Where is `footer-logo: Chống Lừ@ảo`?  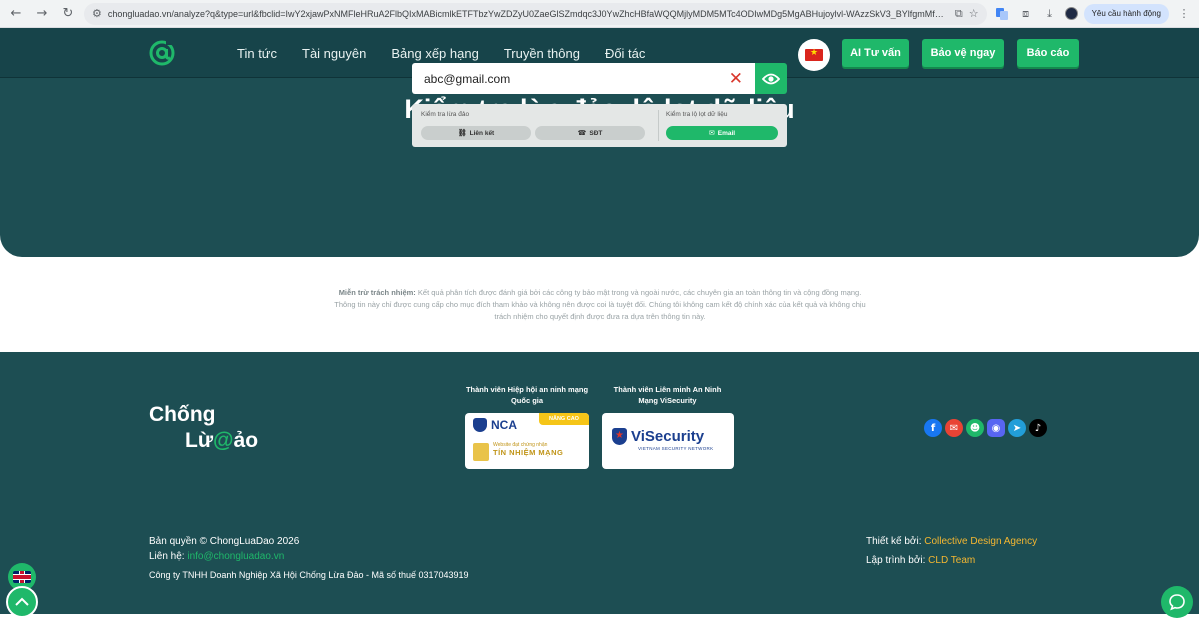
footer-logo: Chống Lừ@ảo is located at coordinates (203, 428).